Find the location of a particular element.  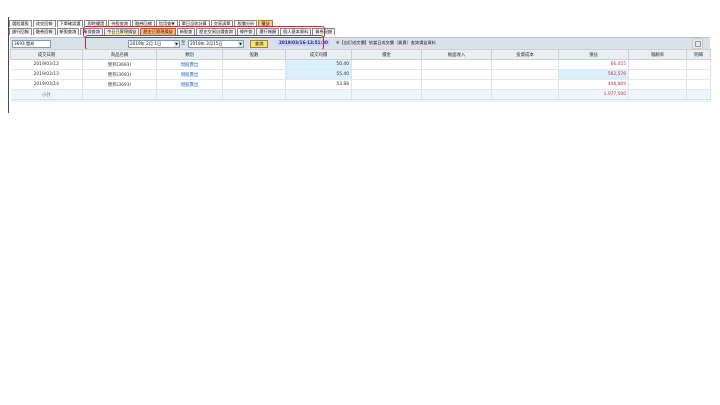

price-note: ※【自訂成交價】依當日成交價（買賣）查詢損益資料 is located at coordinates (386, 42).